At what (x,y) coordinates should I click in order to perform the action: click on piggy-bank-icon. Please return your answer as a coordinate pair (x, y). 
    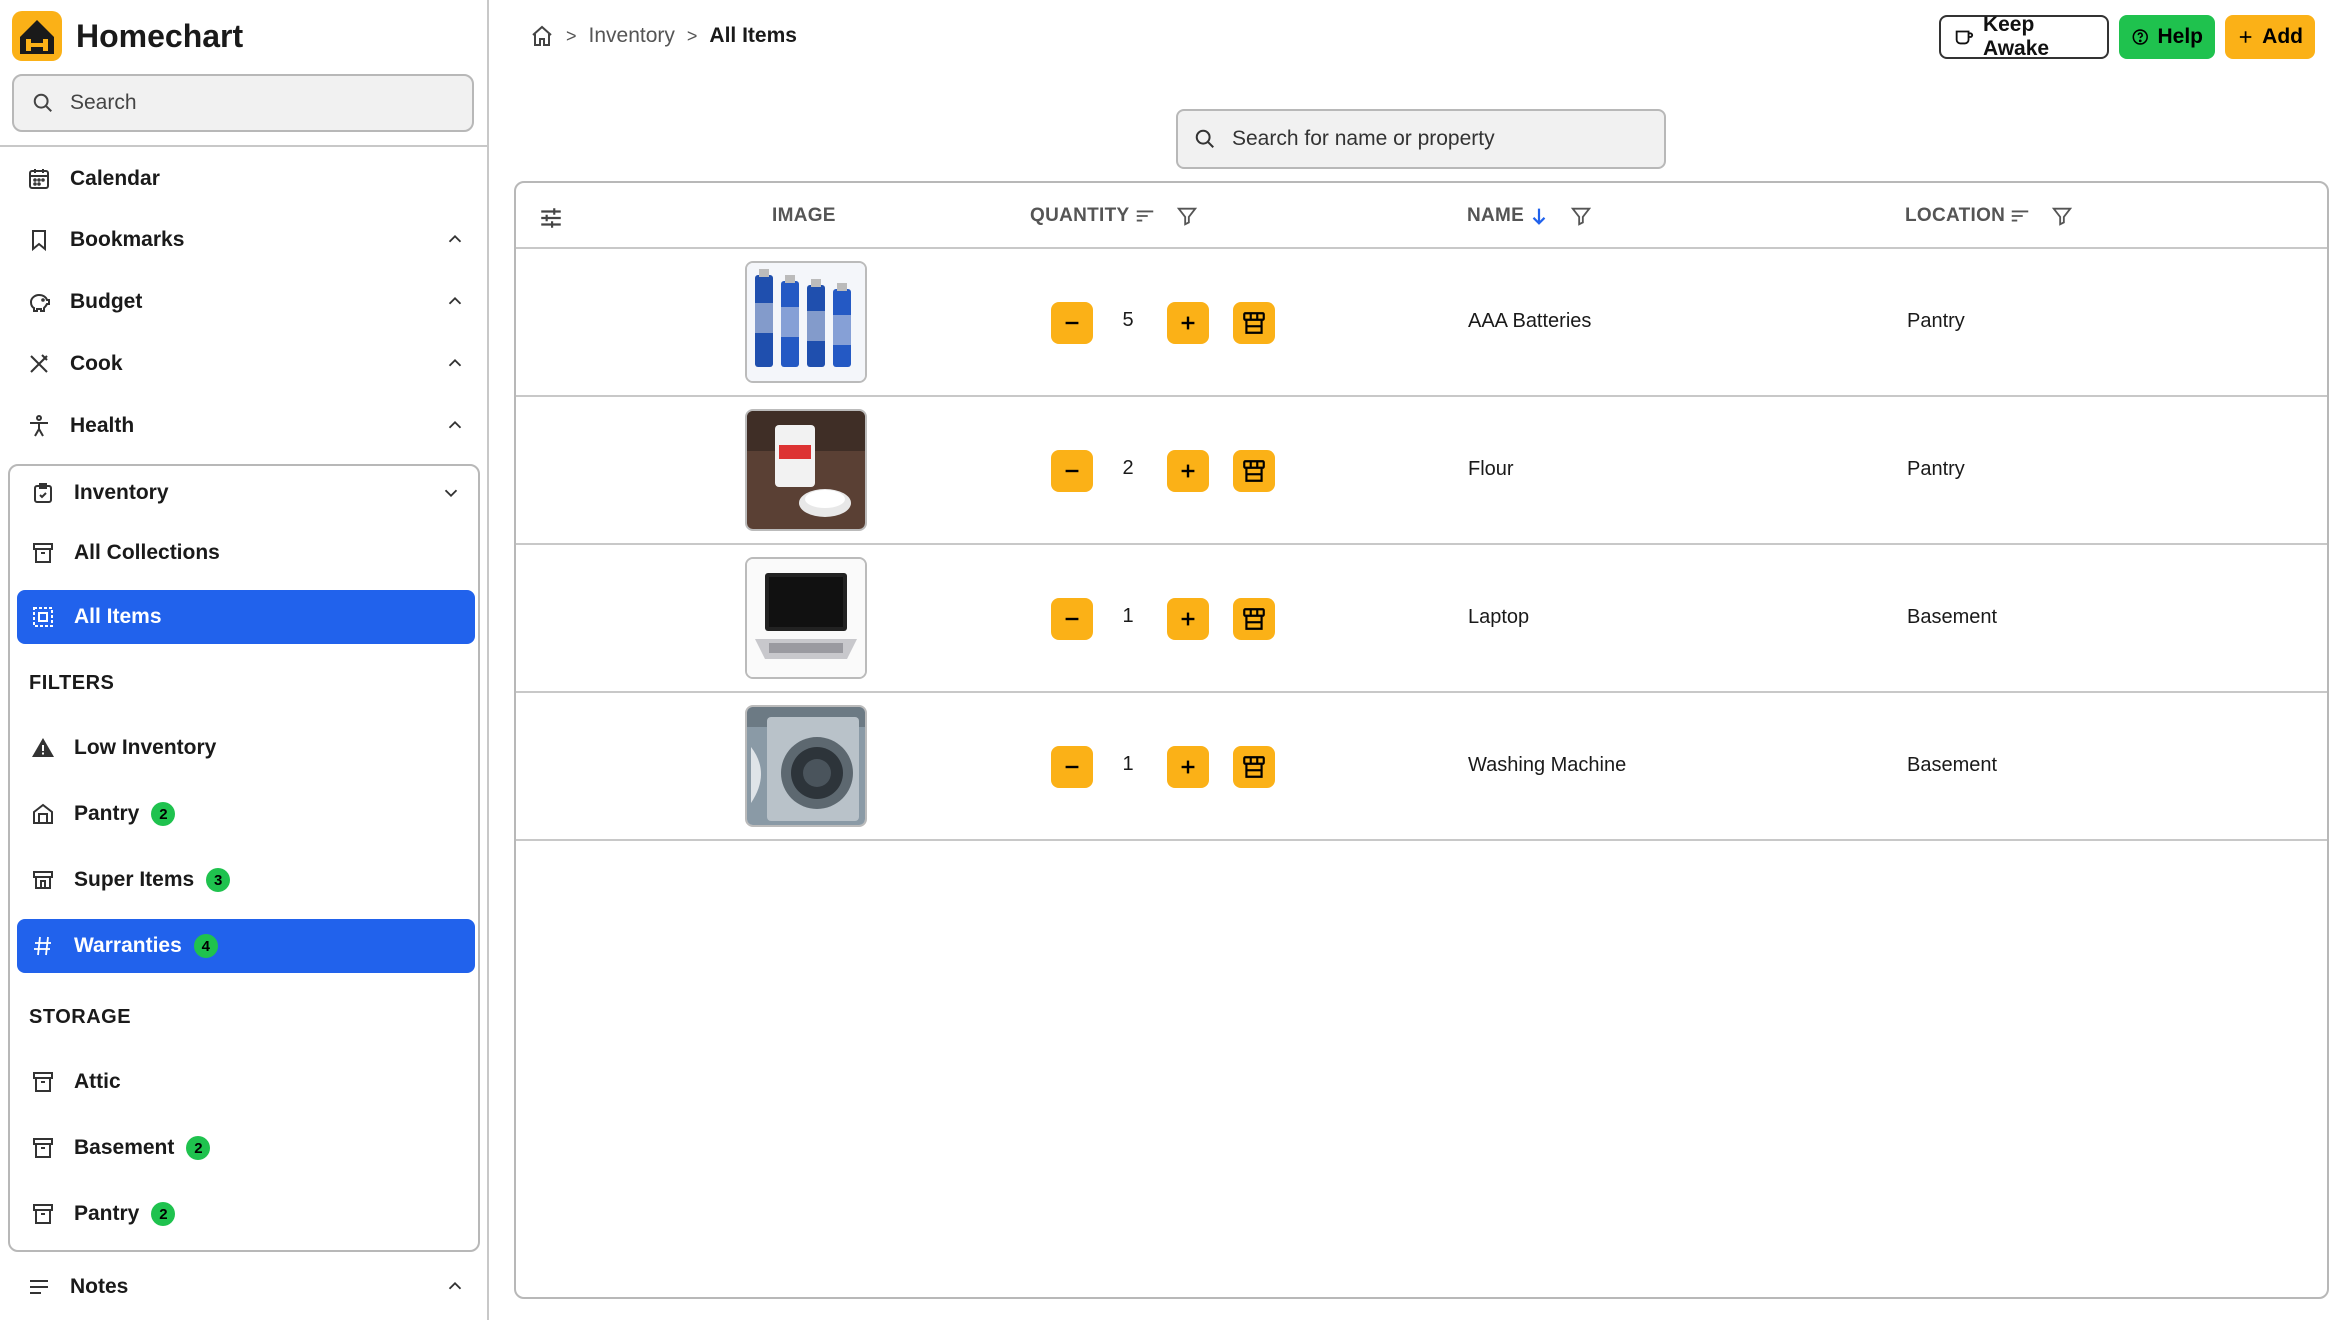
    Looking at the image, I should click on (39, 302).